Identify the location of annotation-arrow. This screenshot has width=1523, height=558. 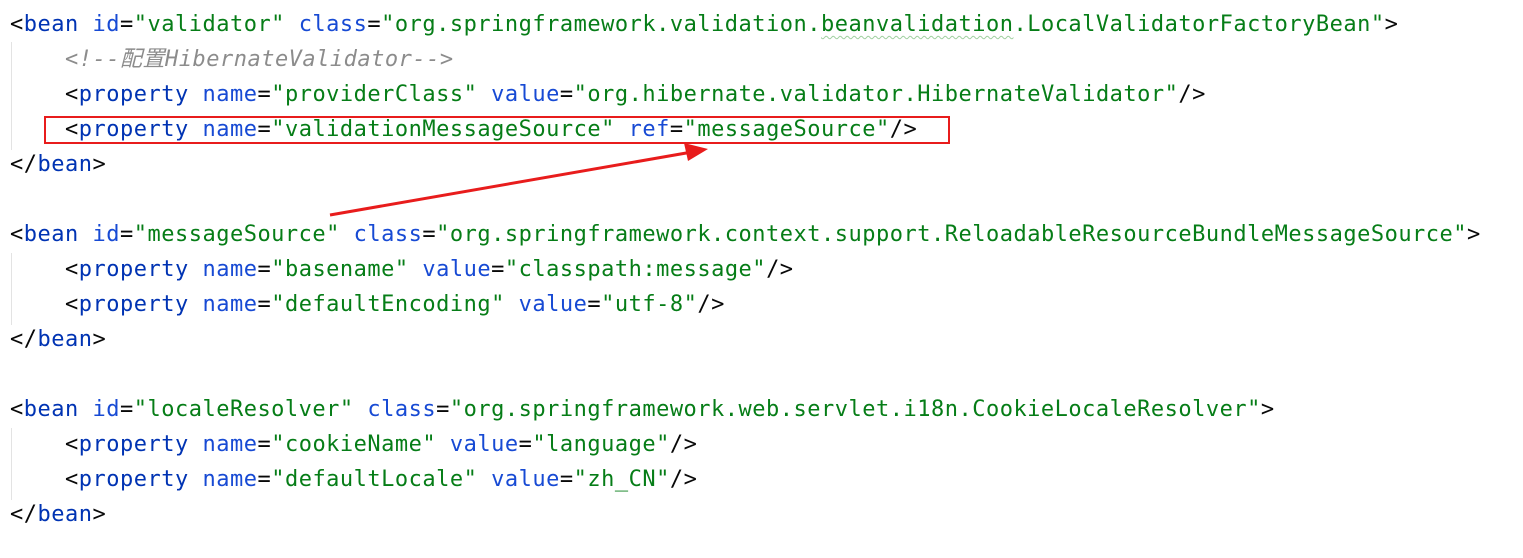
(518, 180).